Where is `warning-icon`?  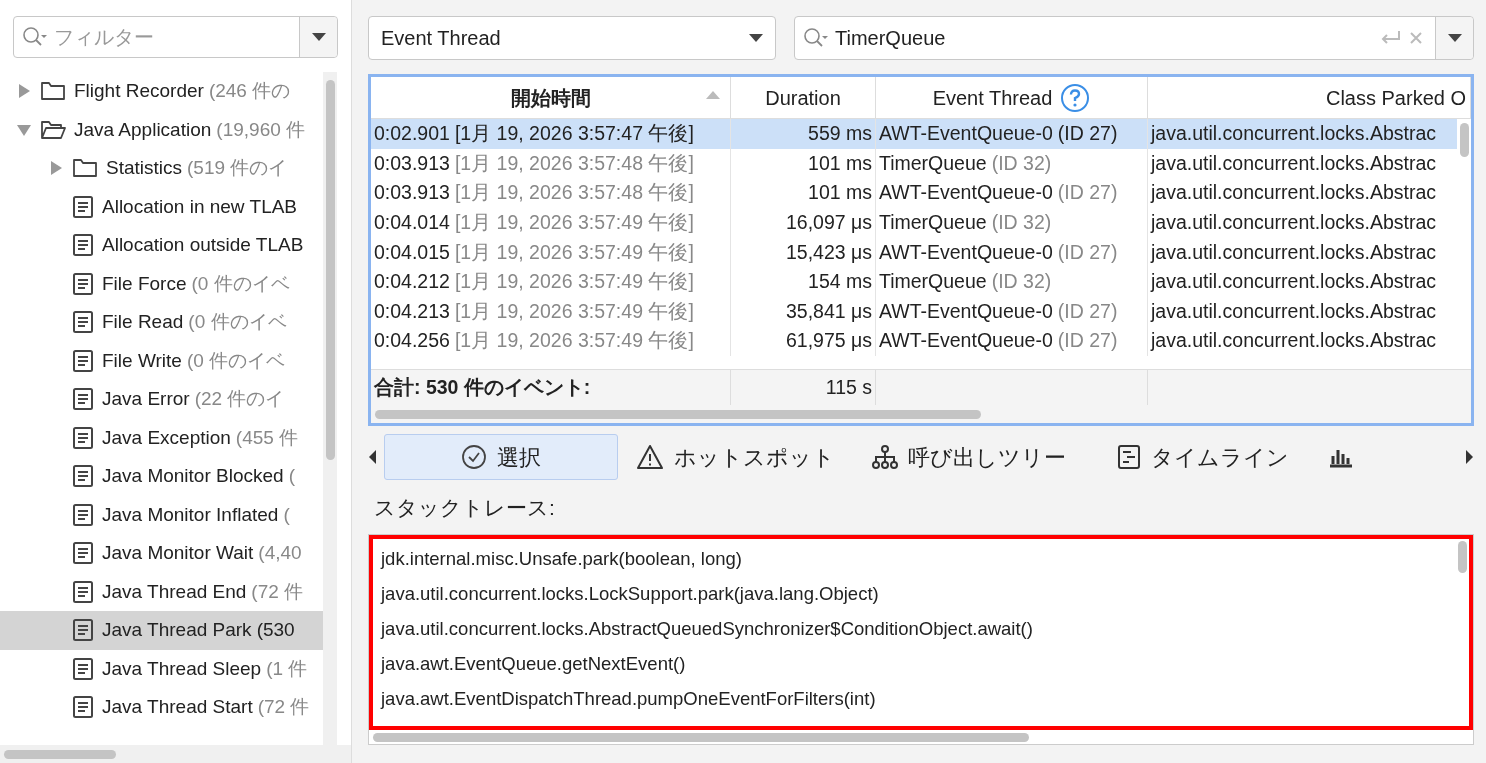 warning-icon is located at coordinates (649, 457).